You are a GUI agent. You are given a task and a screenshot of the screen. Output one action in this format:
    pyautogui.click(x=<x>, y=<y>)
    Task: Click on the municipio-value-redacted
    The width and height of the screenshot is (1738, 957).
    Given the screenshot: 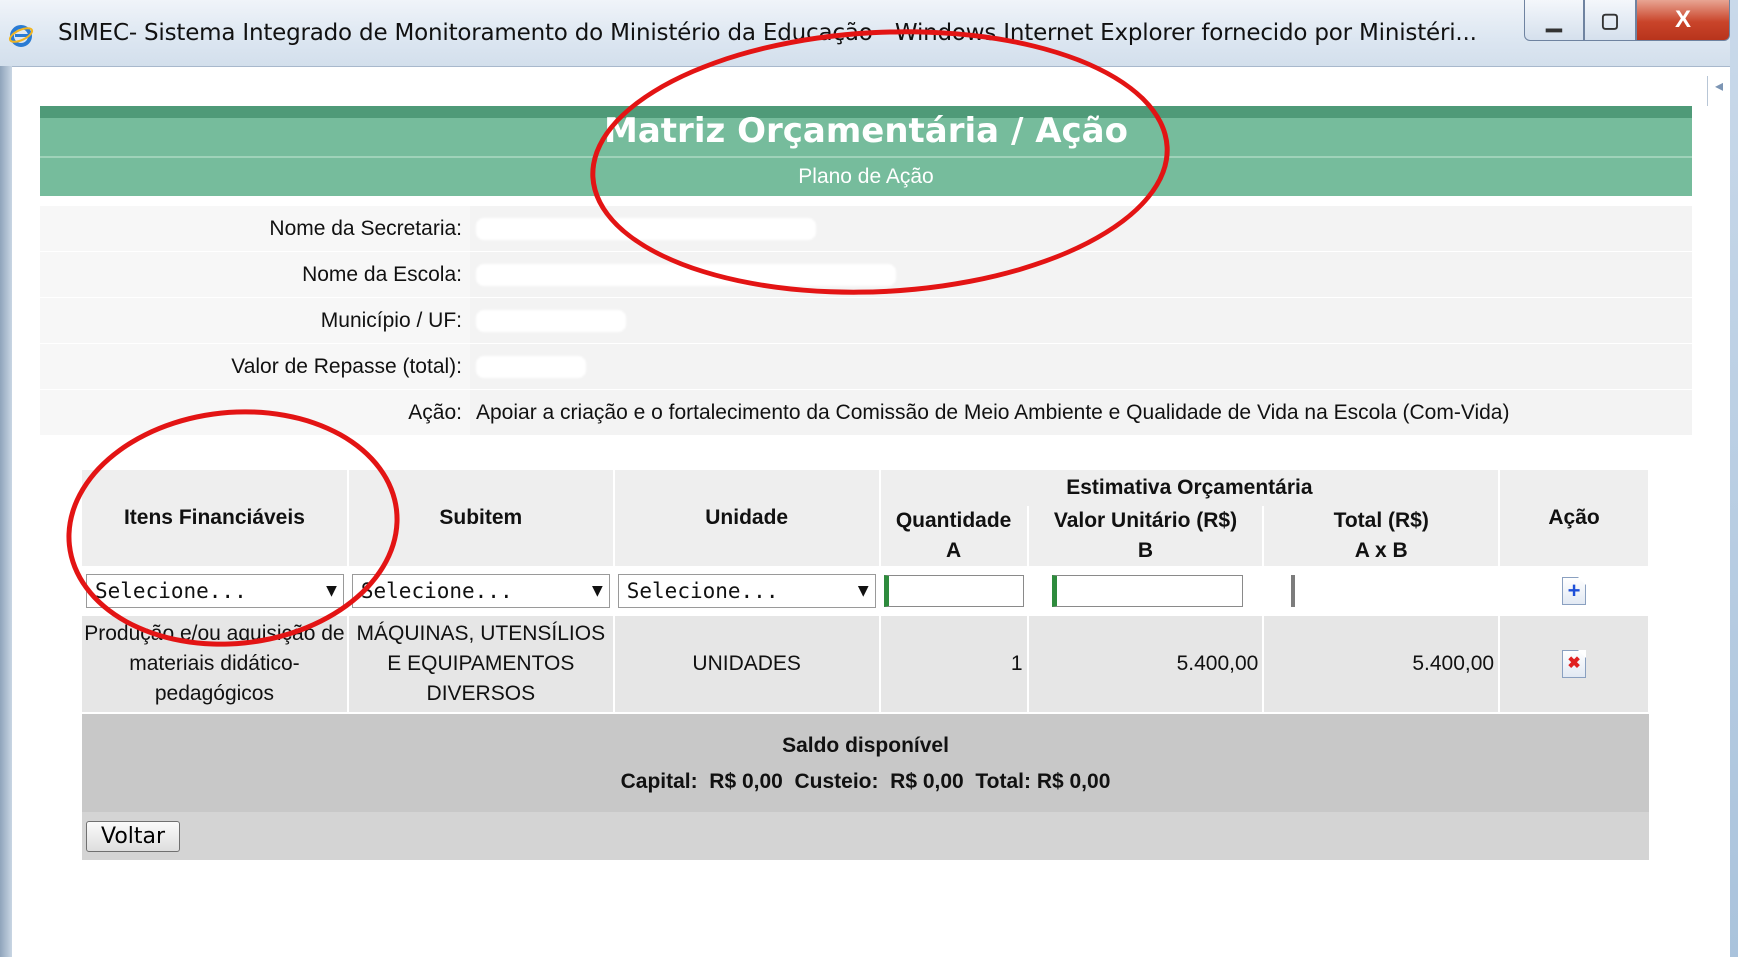 What is the action you would take?
    pyautogui.click(x=1081, y=320)
    